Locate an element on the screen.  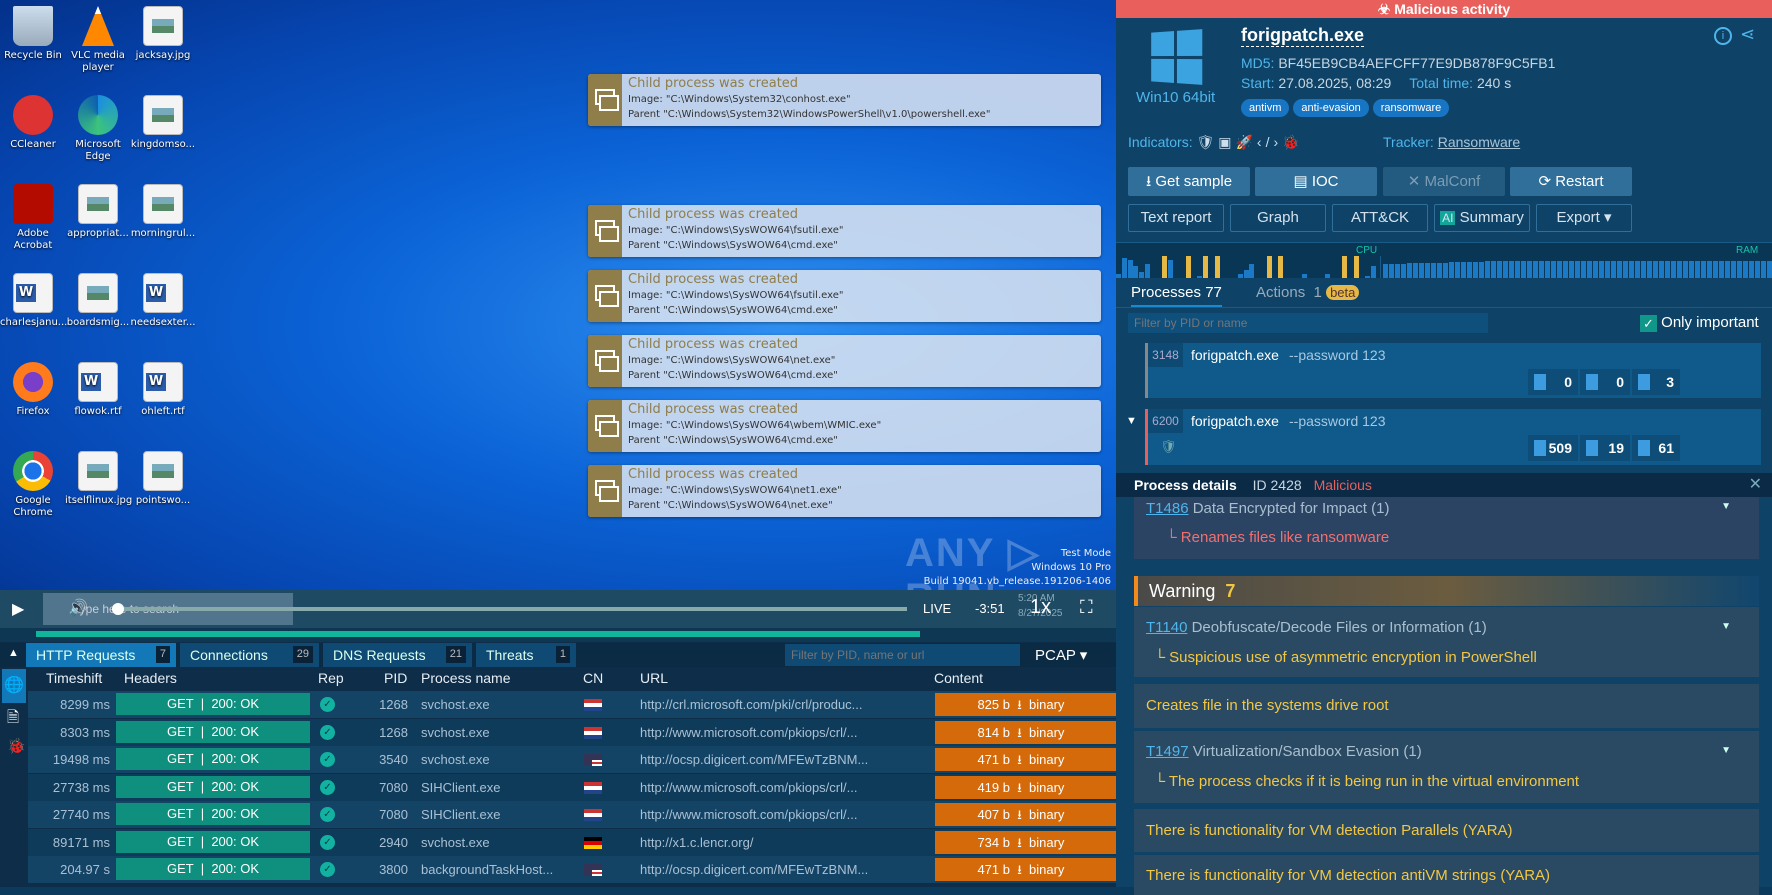
playback-progress is located at coordinates (558, 635).